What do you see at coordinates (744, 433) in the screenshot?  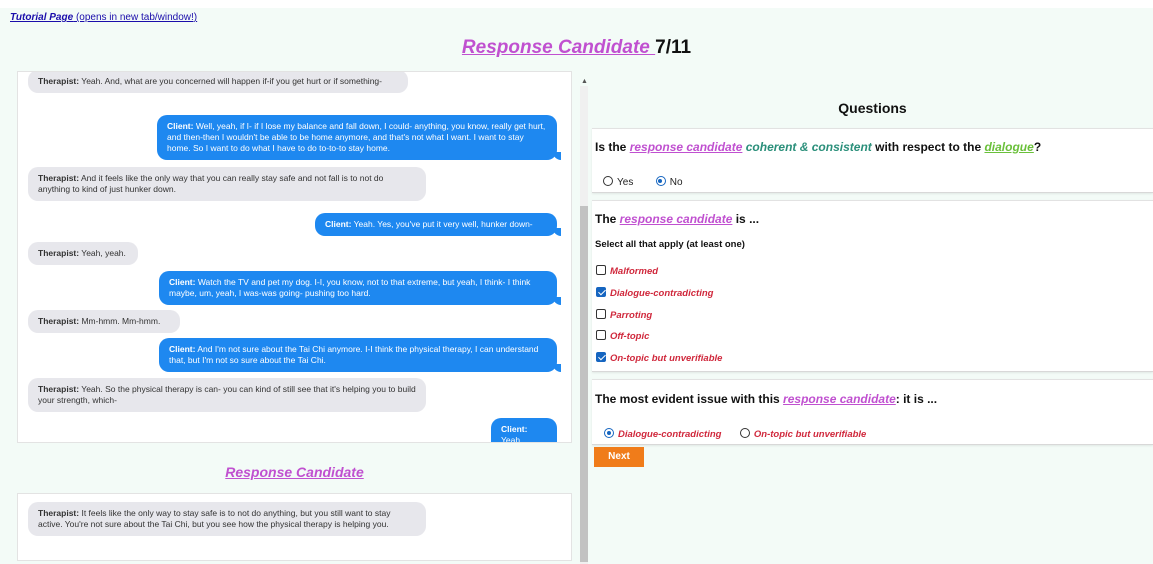 I see `on-topic-unverifiable-radio` at bounding box center [744, 433].